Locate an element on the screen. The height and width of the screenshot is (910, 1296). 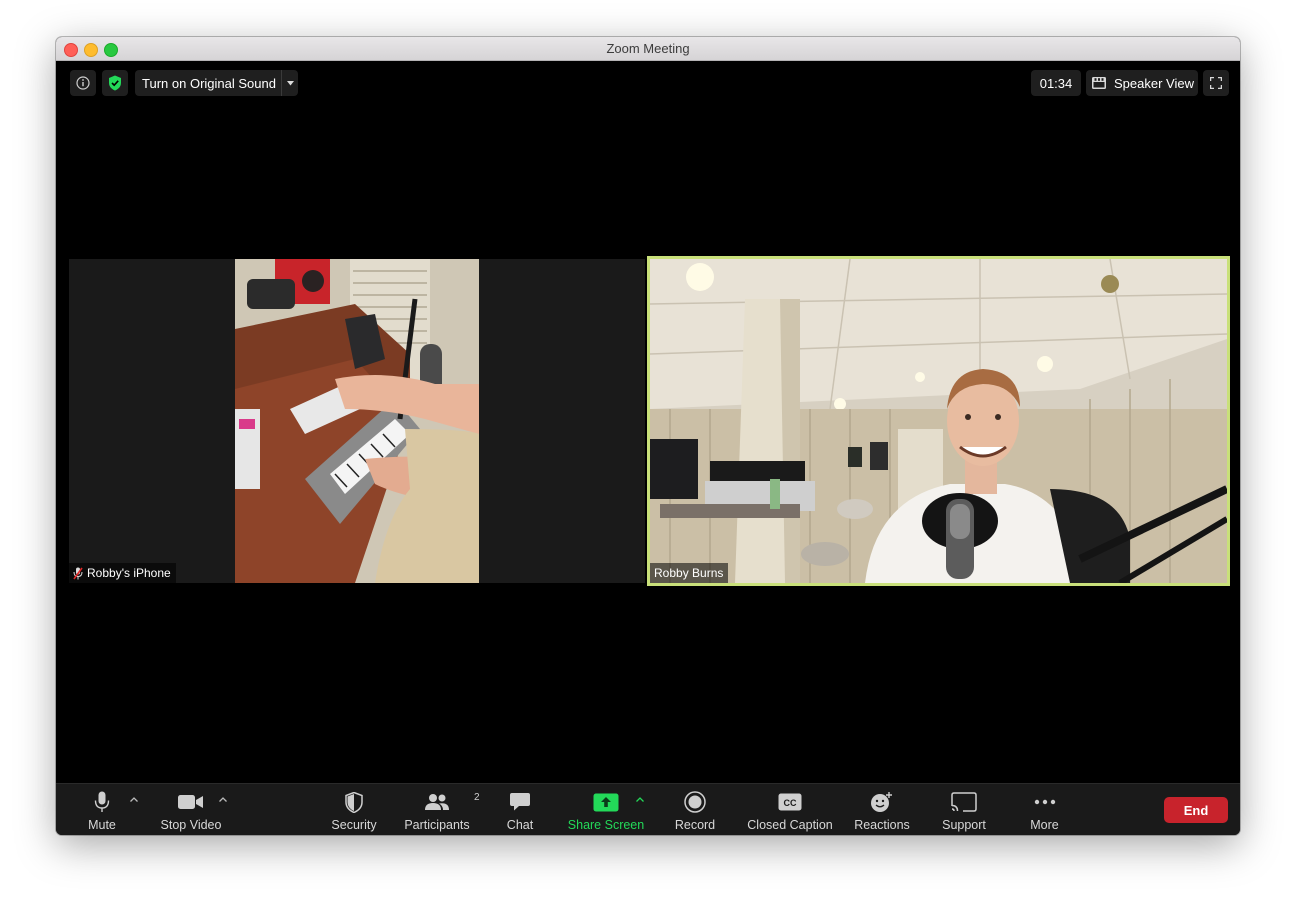
closed-caption-label: Closed Caption is located at coordinates (790, 825).